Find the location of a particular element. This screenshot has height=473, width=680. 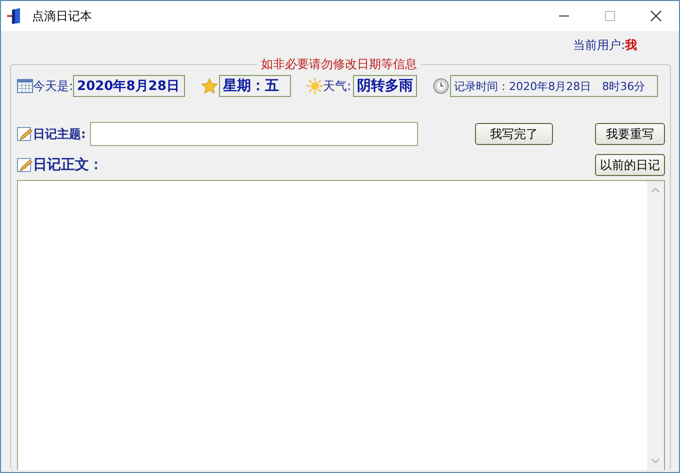

maximize-icon is located at coordinates (610, 16).